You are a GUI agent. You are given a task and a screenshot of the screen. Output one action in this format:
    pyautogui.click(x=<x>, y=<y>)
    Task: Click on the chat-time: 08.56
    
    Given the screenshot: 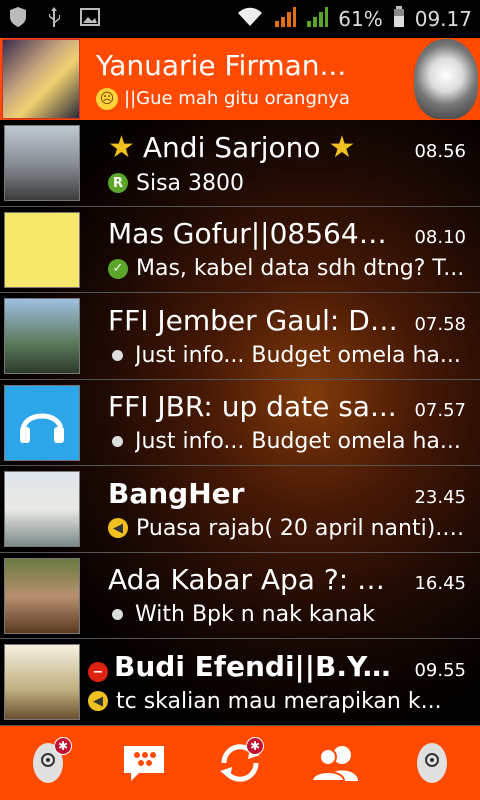 What is the action you would take?
    pyautogui.click(x=440, y=151)
    